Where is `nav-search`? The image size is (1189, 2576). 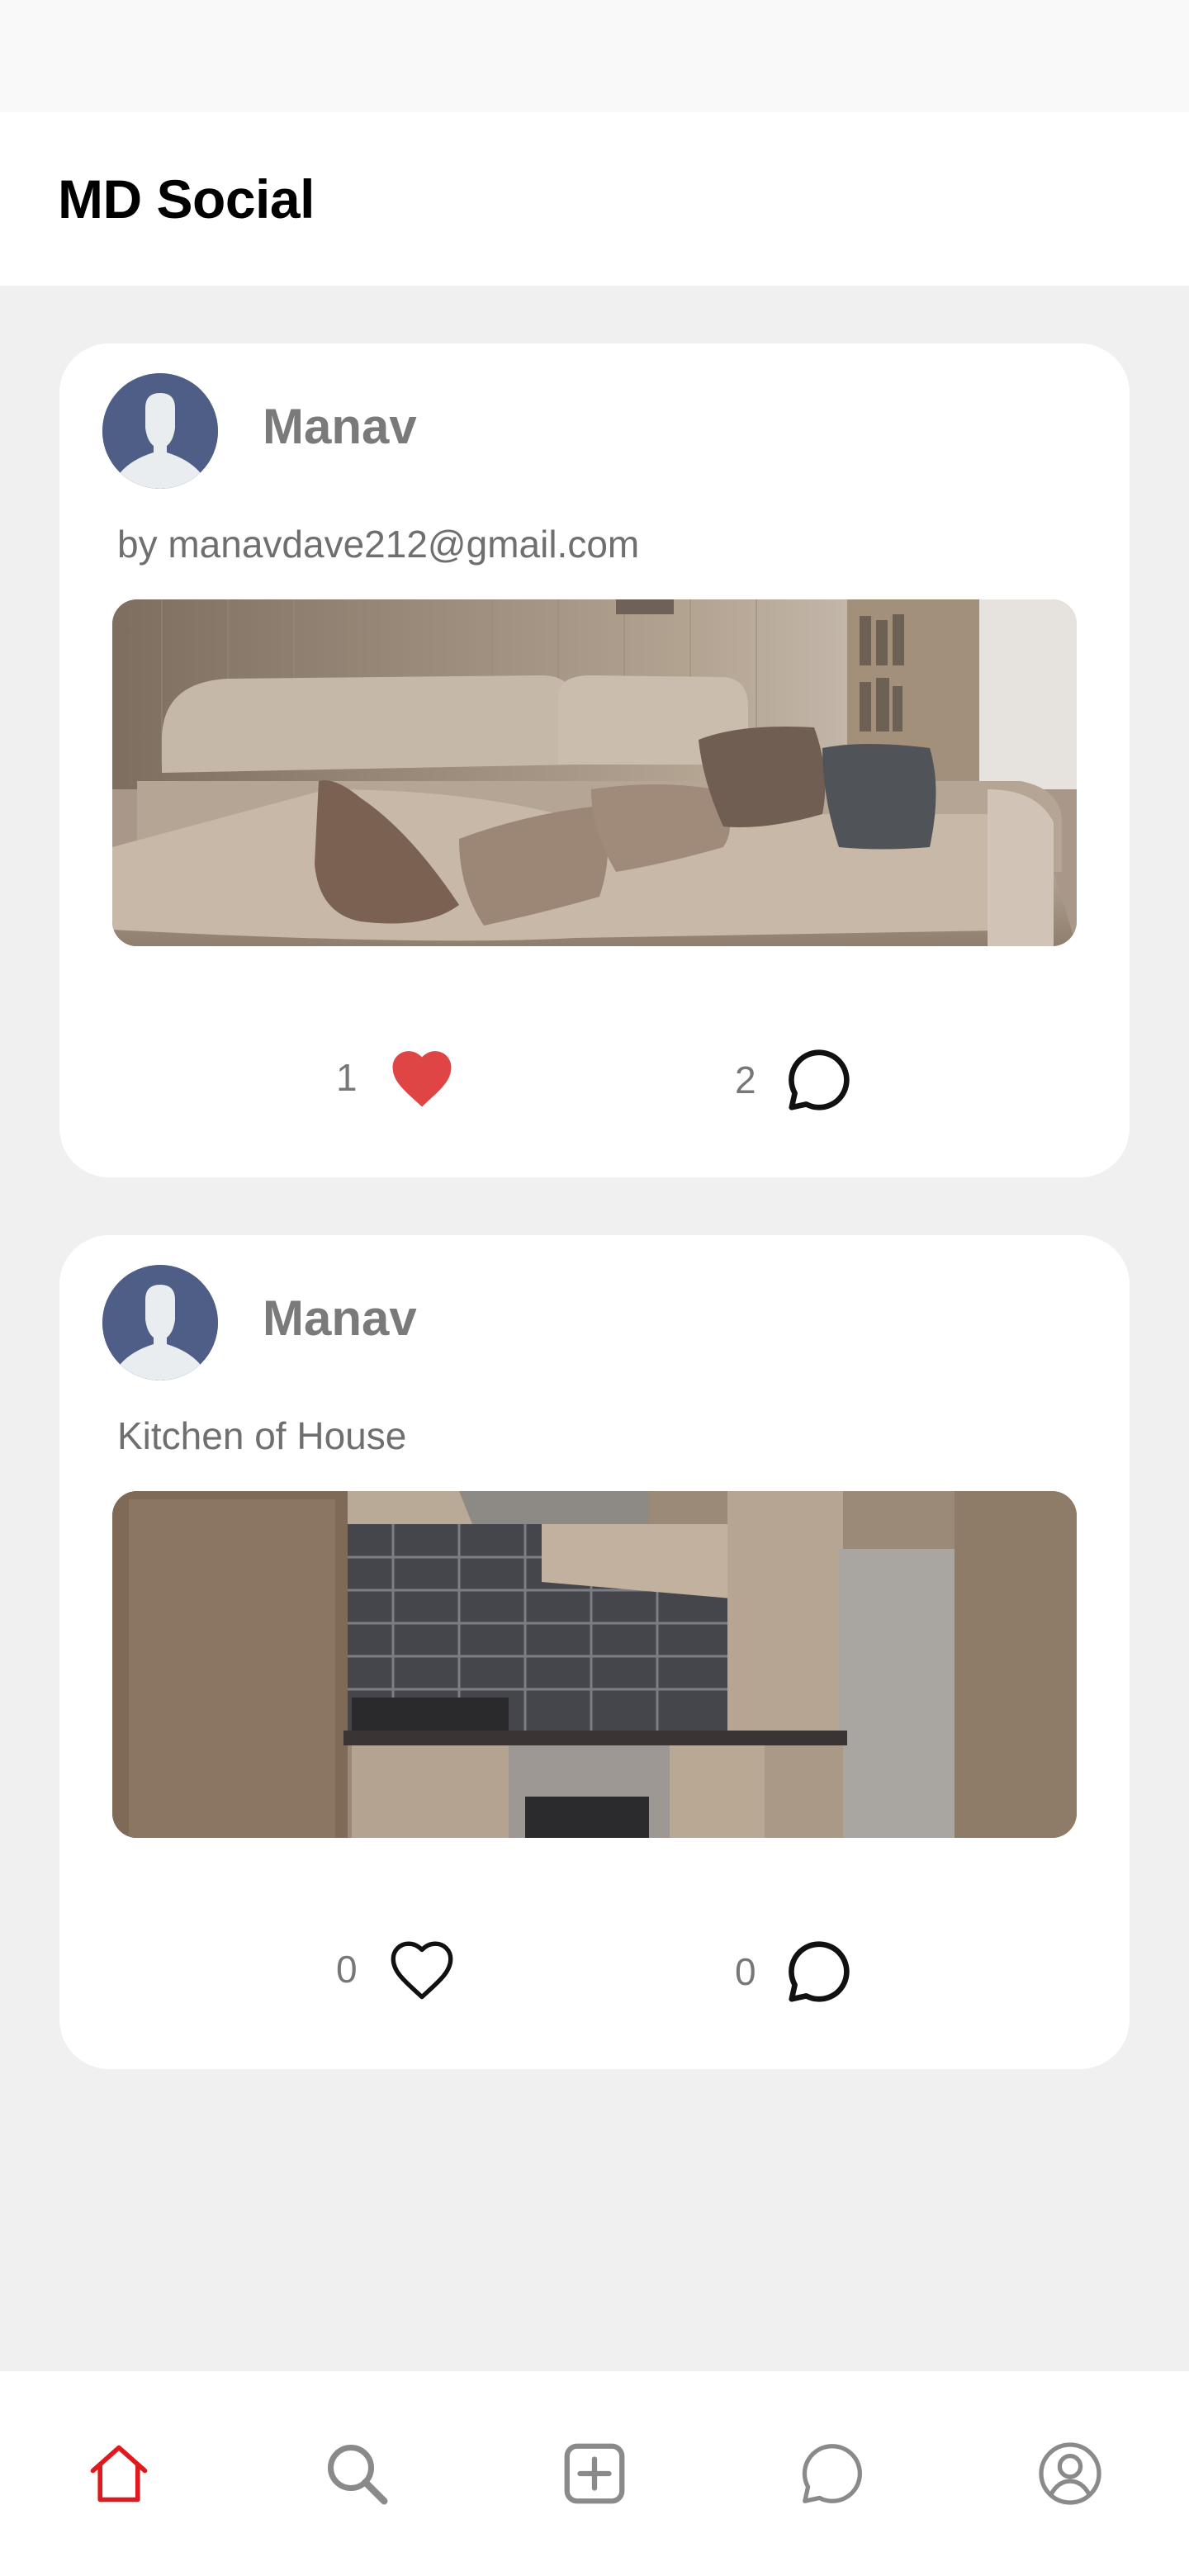
nav-search is located at coordinates (356, 2473).